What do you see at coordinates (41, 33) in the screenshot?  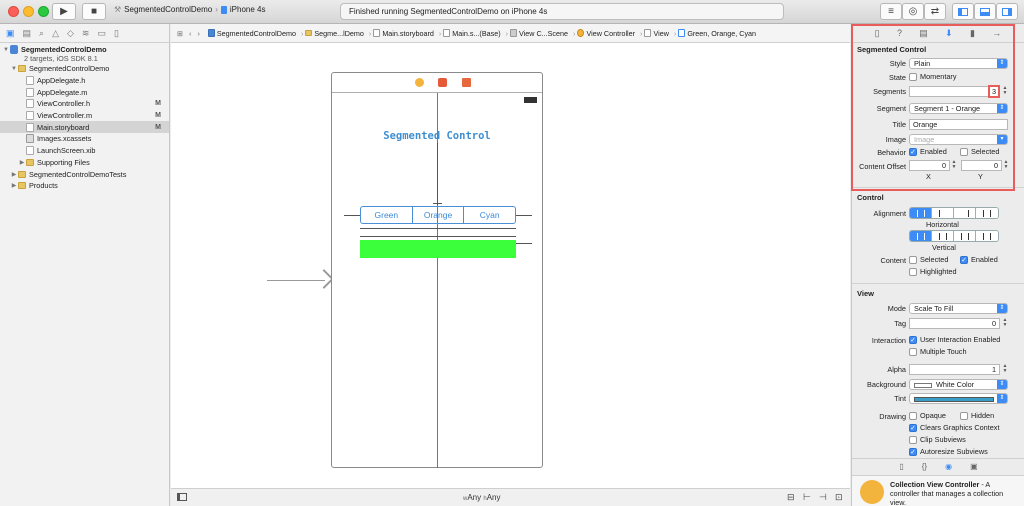 I see `search-icon: ⌕` at bounding box center [41, 33].